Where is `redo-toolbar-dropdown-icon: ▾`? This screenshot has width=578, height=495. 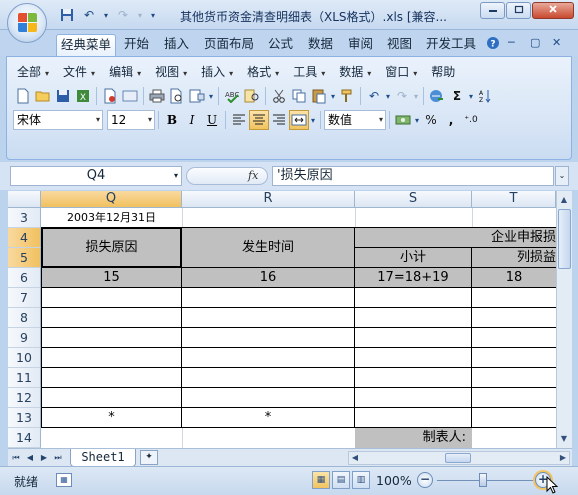
redo-toolbar-dropdown-icon: ▾ is located at coordinates (416, 96).